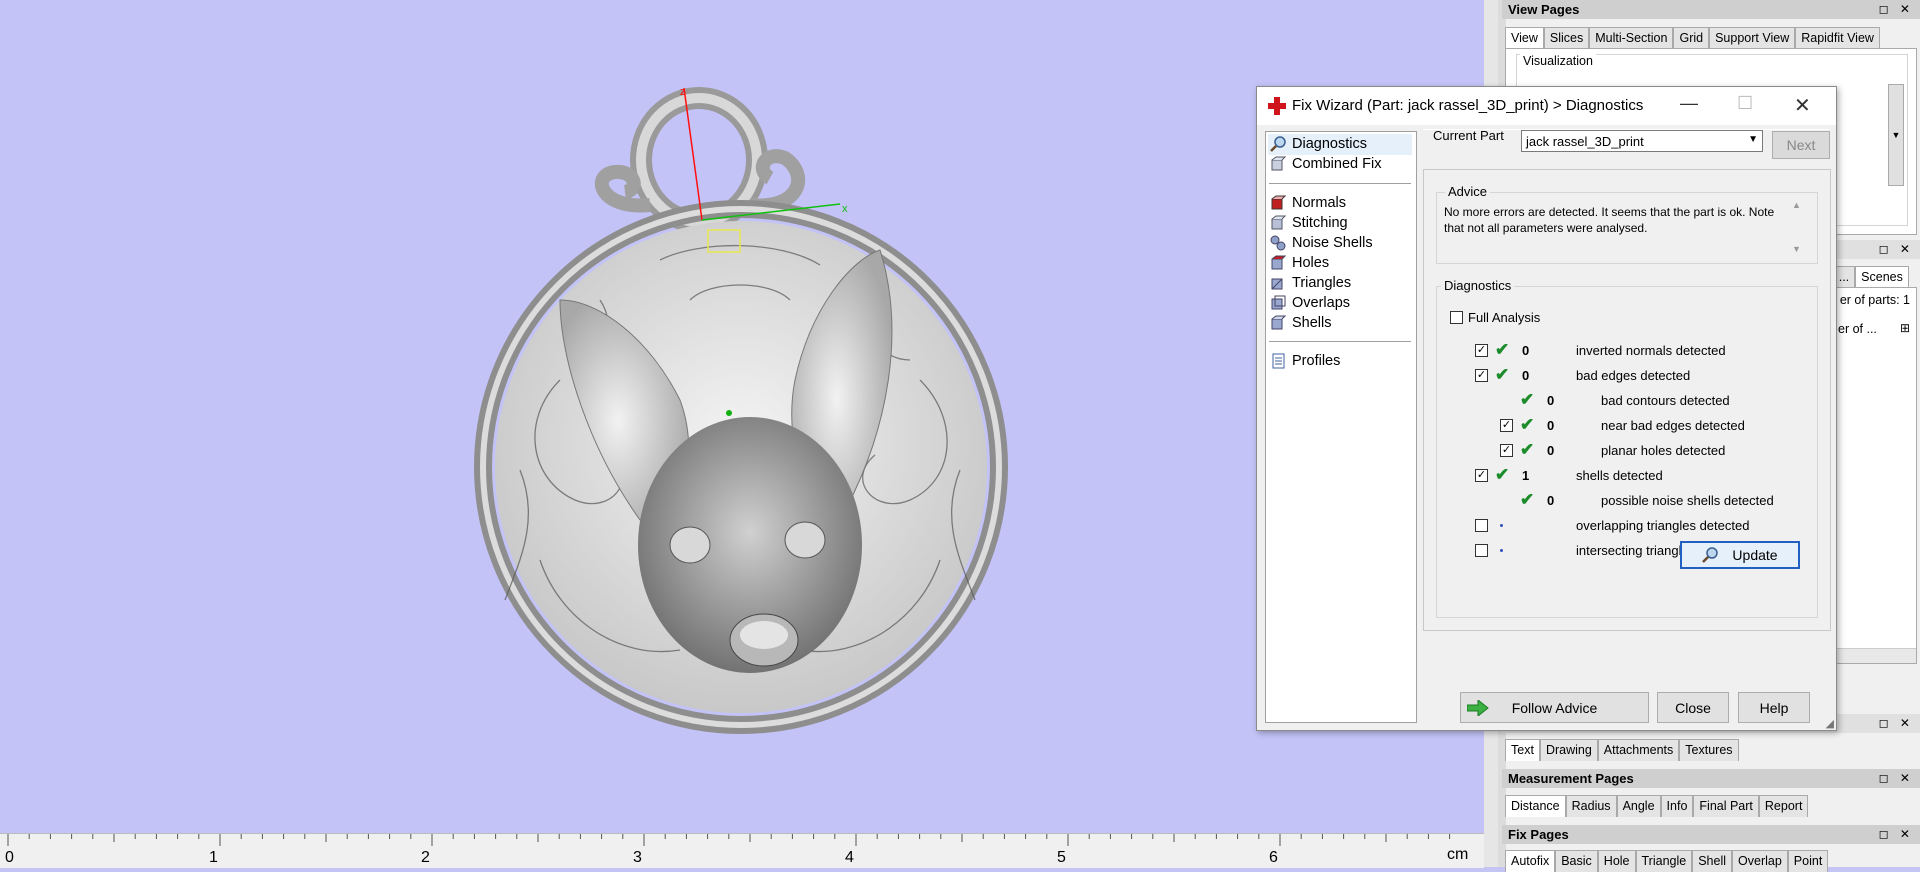 This screenshot has height=872, width=1920. What do you see at coordinates (1278, 361) in the screenshot?
I see `profiles-document-icon` at bounding box center [1278, 361].